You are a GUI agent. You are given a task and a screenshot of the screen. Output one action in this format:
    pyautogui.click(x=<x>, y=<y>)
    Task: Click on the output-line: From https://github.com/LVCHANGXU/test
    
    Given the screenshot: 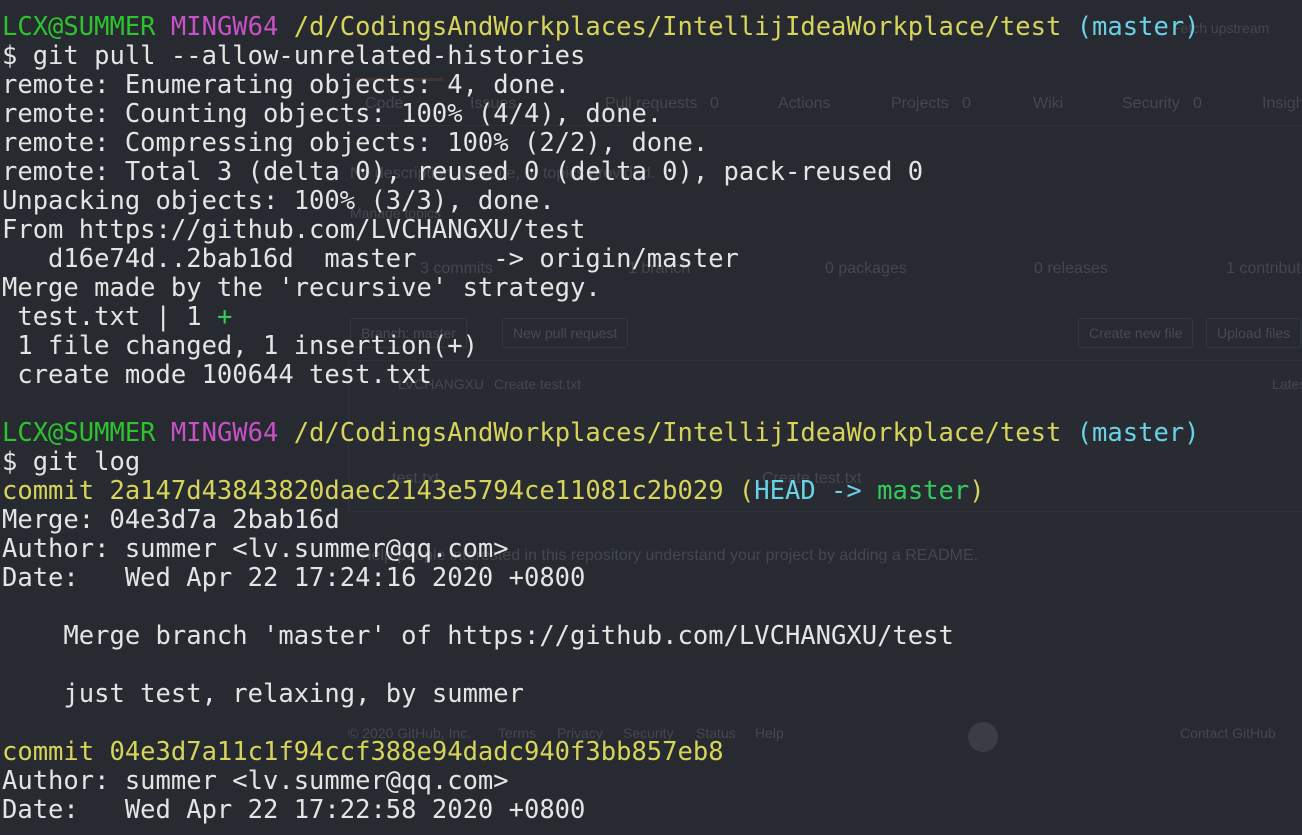 What is the action you would take?
    pyautogui.click(x=294, y=230)
    